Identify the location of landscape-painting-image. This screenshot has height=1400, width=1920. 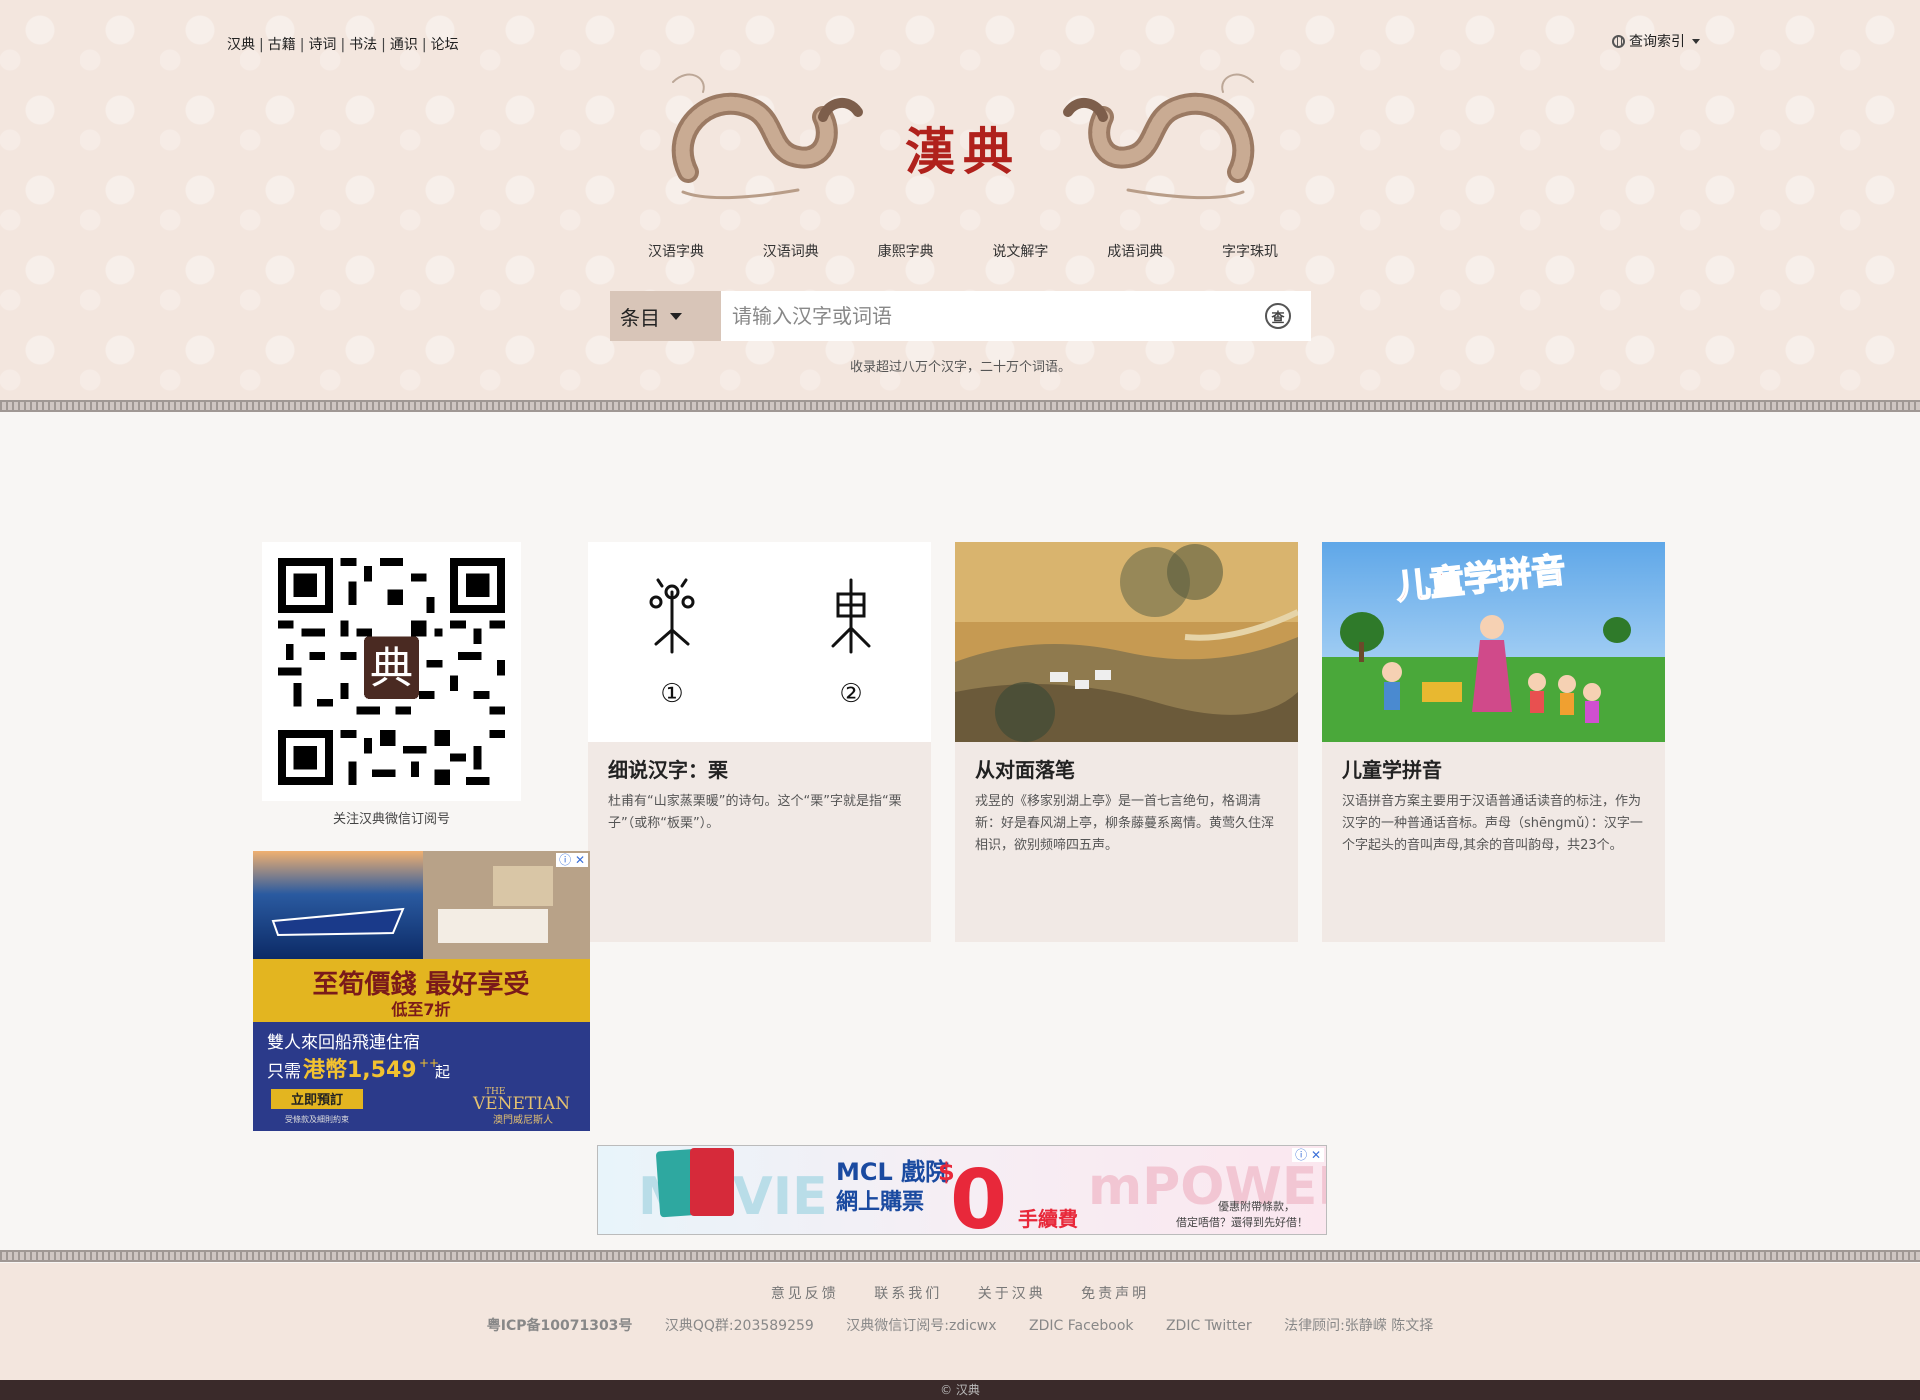
(1126, 642).